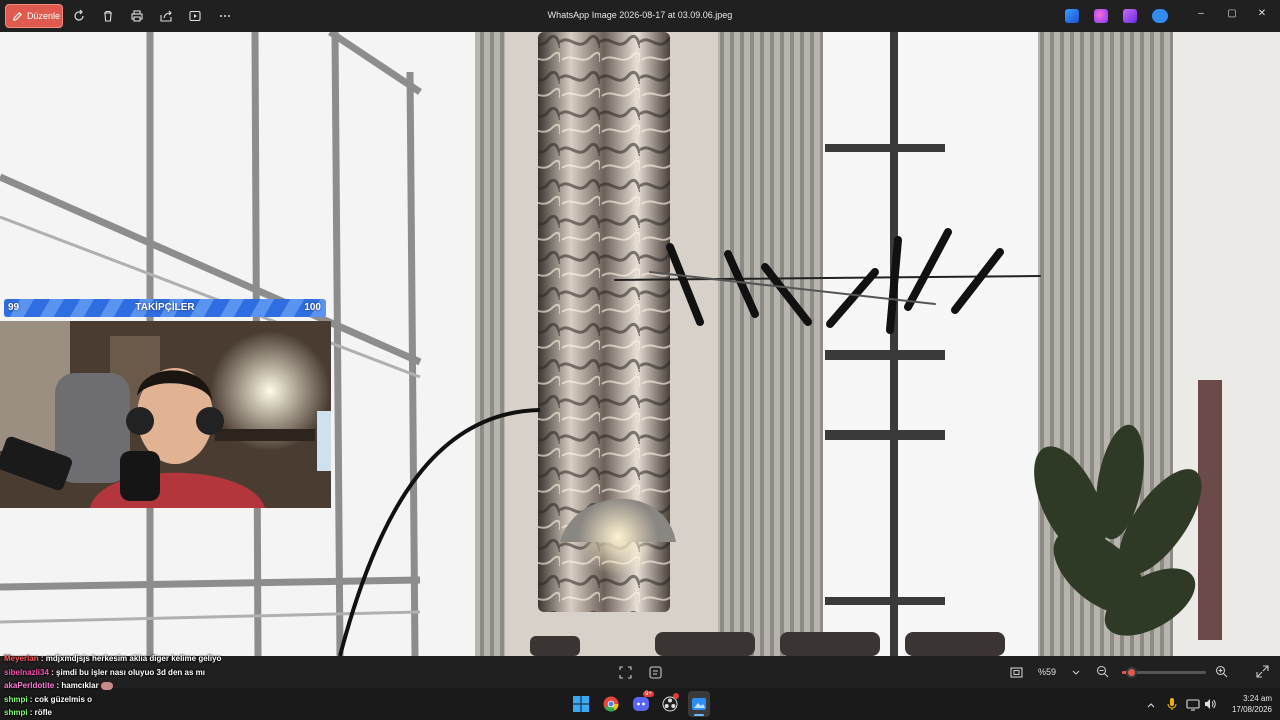 Image resolution: width=1280 pixels, height=720 pixels. I want to click on chat-username: sibelnazli34, so click(26, 672).